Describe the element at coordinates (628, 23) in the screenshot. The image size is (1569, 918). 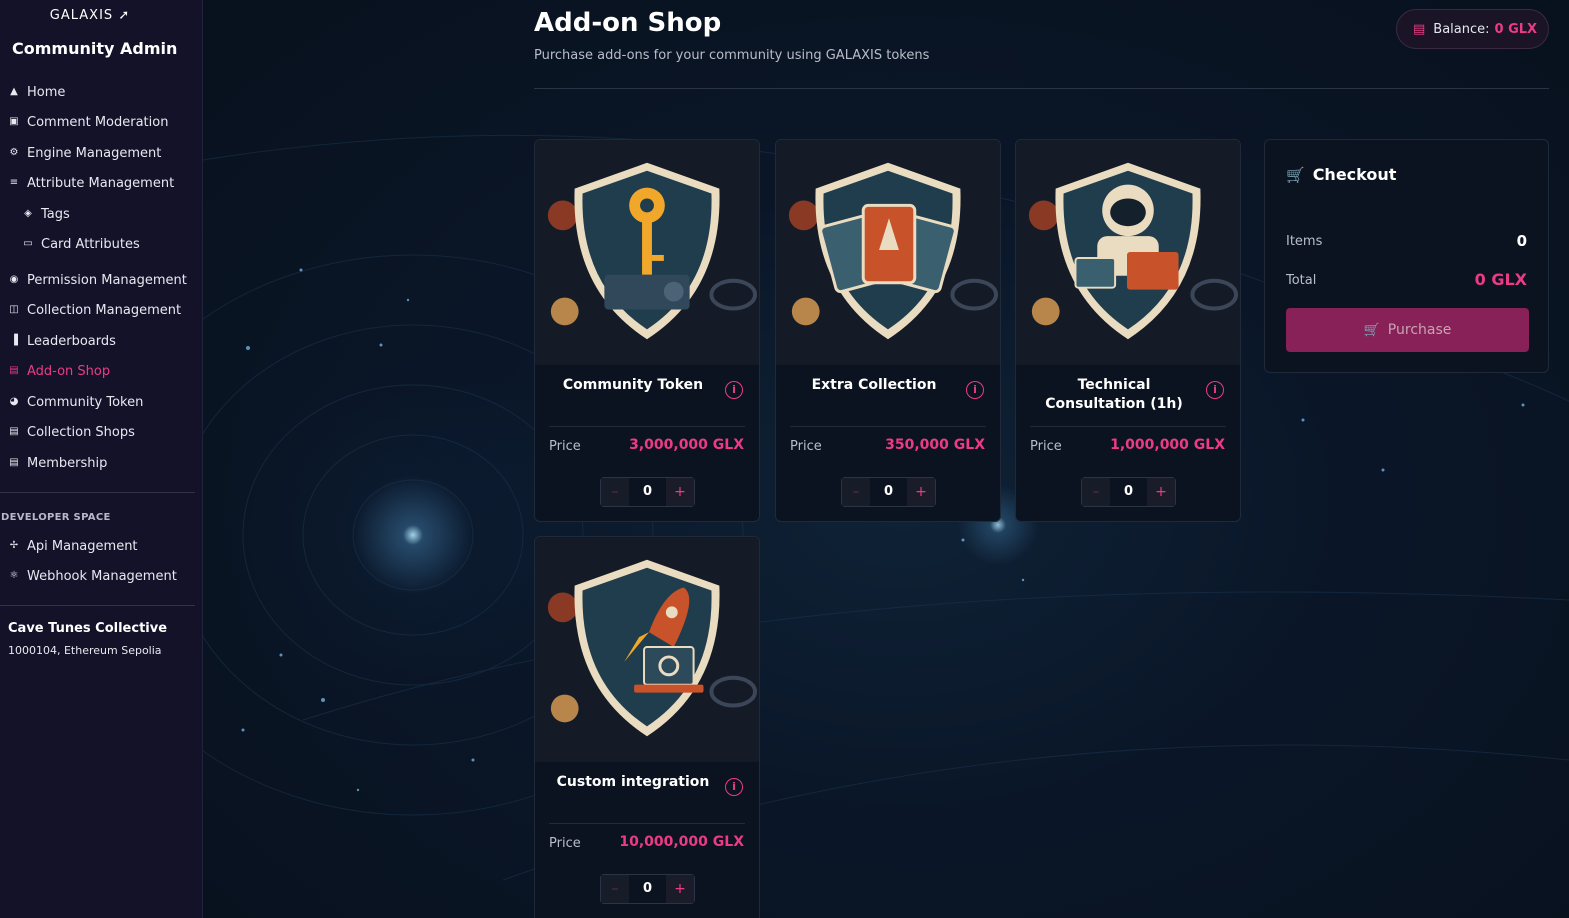
I see `page-title: Add-on Shop` at that location.